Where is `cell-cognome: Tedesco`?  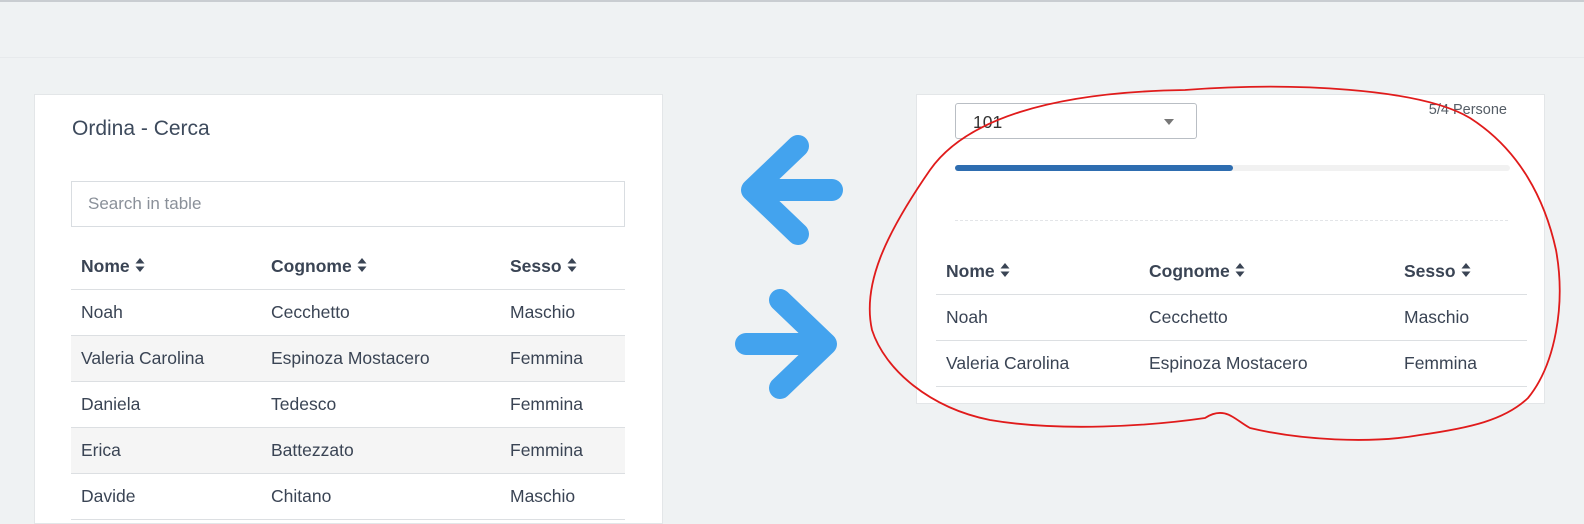 cell-cognome: Tedesco is located at coordinates (380, 404).